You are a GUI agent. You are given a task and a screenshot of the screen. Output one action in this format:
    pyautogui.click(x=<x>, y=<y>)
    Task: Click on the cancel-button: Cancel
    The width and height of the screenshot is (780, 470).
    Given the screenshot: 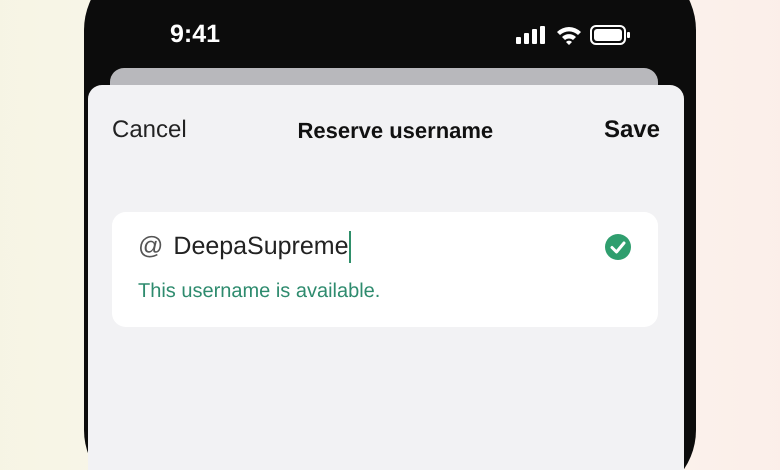 What is the action you would take?
    pyautogui.click(x=149, y=130)
    